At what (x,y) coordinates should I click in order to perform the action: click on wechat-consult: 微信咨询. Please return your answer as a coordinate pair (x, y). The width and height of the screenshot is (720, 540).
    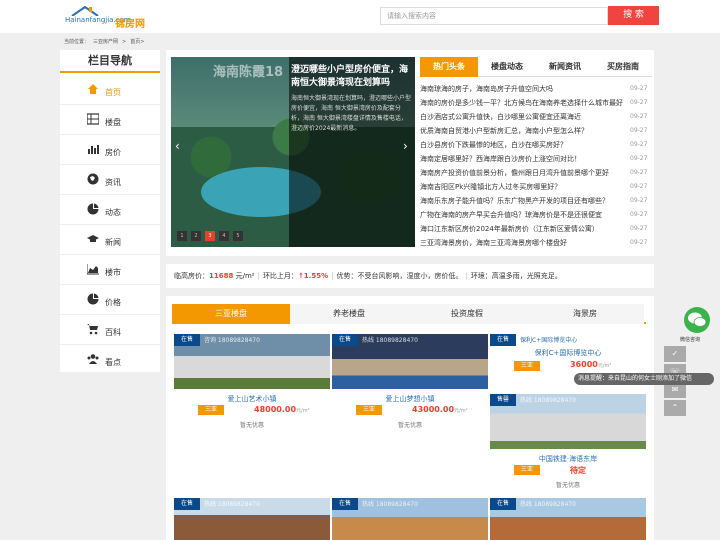
    Looking at the image, I should click on (698, 323).